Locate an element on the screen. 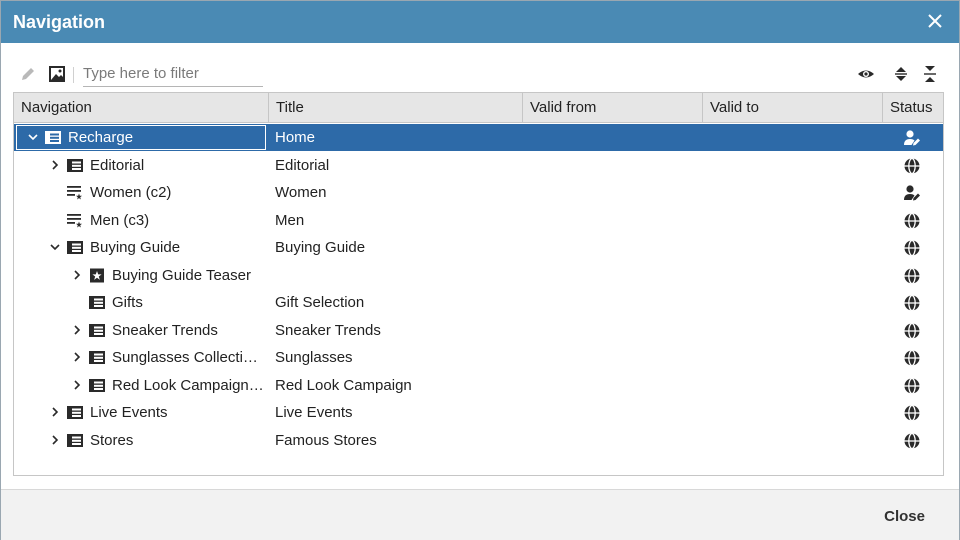 This screenshot has height=540, width=960. row-title: Sneaker Trends is located at coordinates (328, 330).